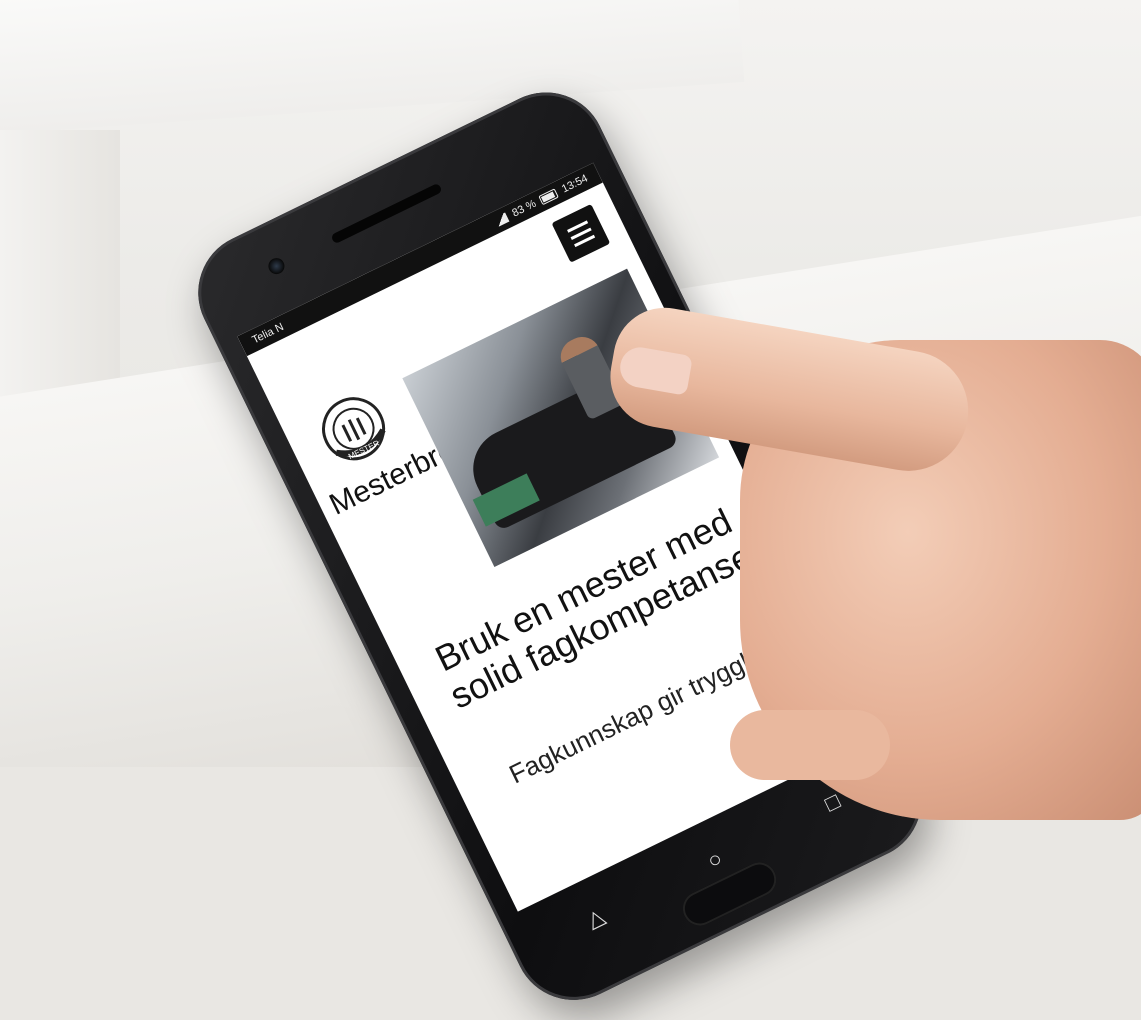  Describe the element at coordinates (595, 918) in the screenshot. I see `back-triangle-icon: △` at that location.